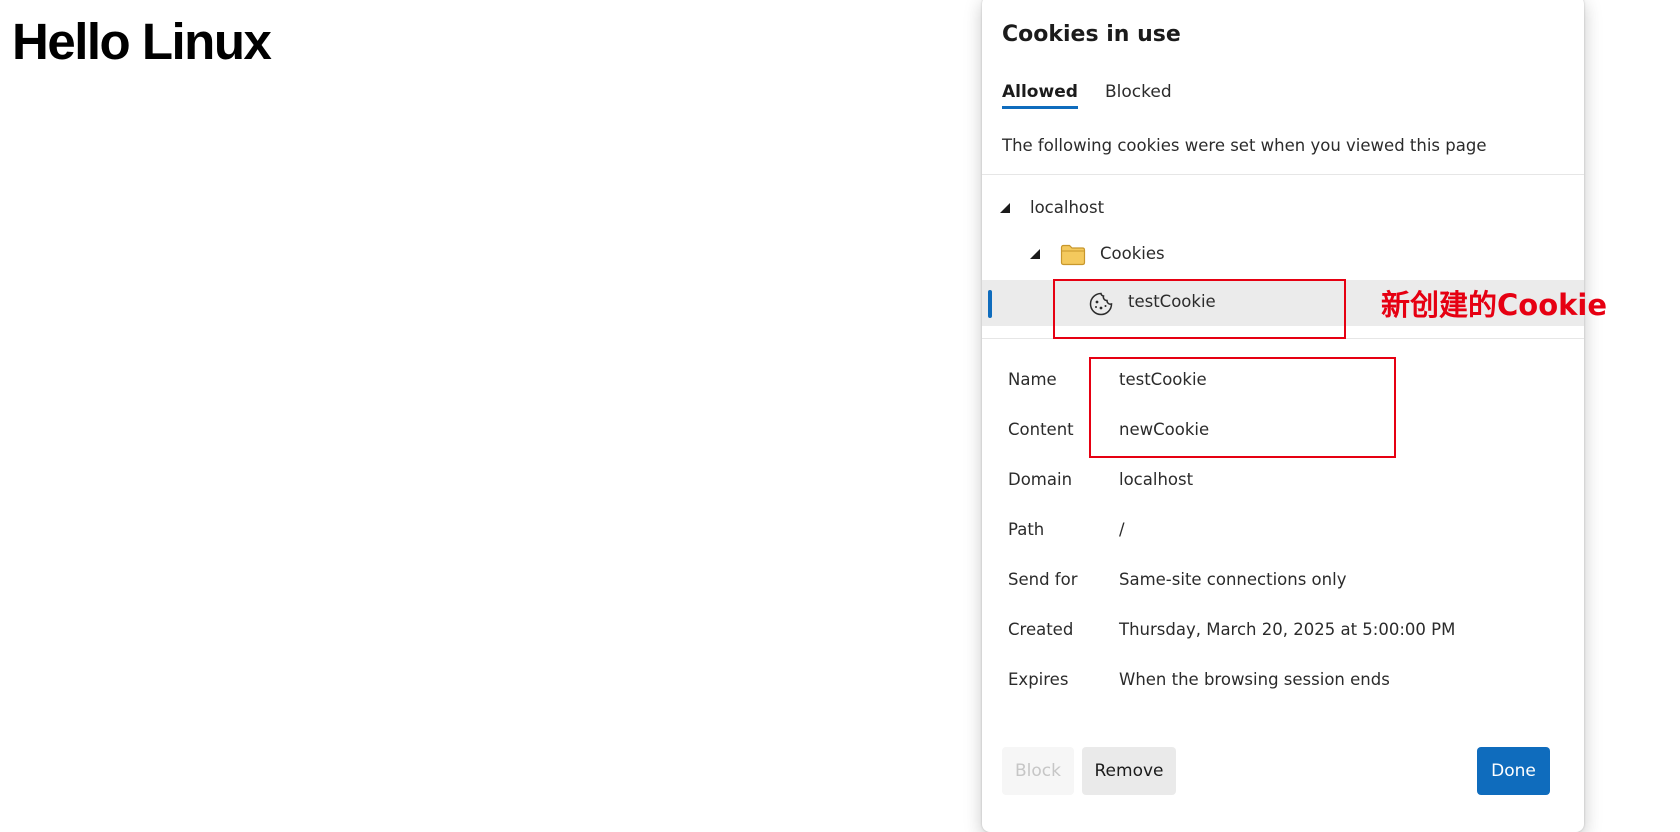 This screenshot has width=1680, height=832. I want to click on annotation-box-cookie, so click(1199, 309).